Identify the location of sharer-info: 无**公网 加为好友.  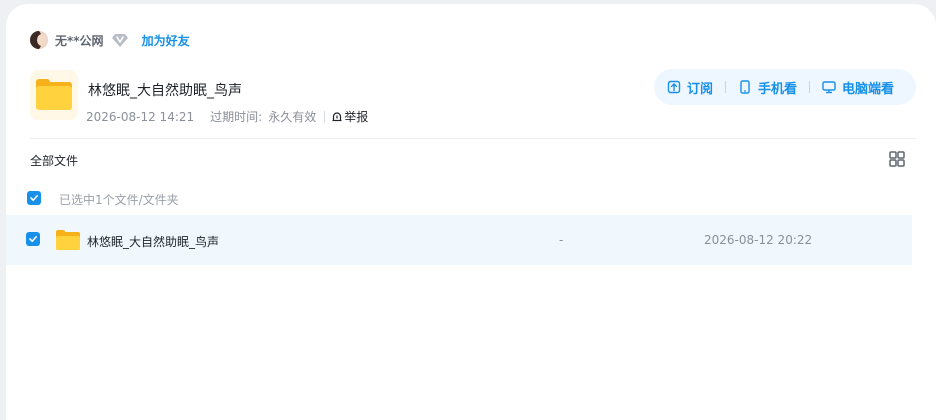
(110, 40).